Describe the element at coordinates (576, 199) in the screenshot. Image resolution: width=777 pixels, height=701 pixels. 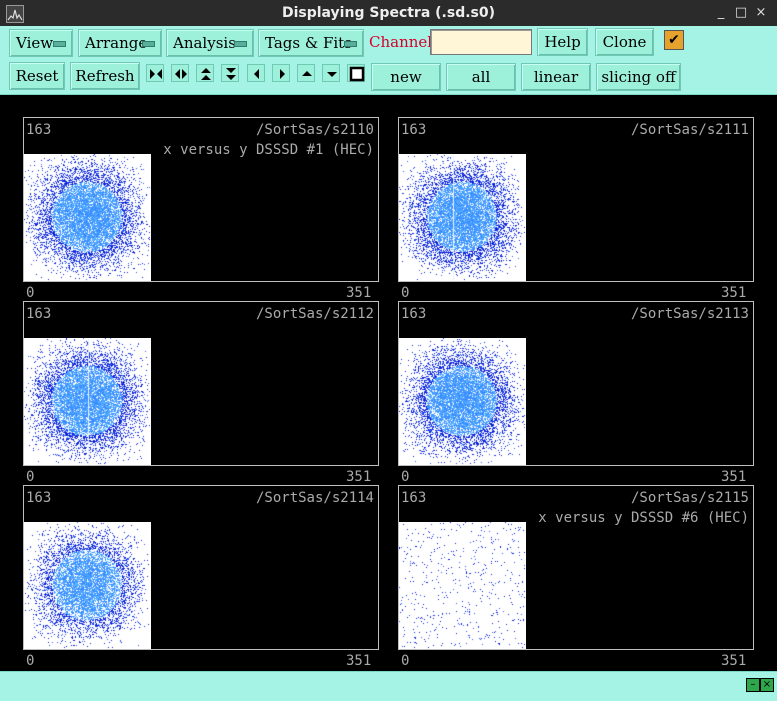
I see `spectrum-panel-2: 163 /SortSas/s2111` at that location.